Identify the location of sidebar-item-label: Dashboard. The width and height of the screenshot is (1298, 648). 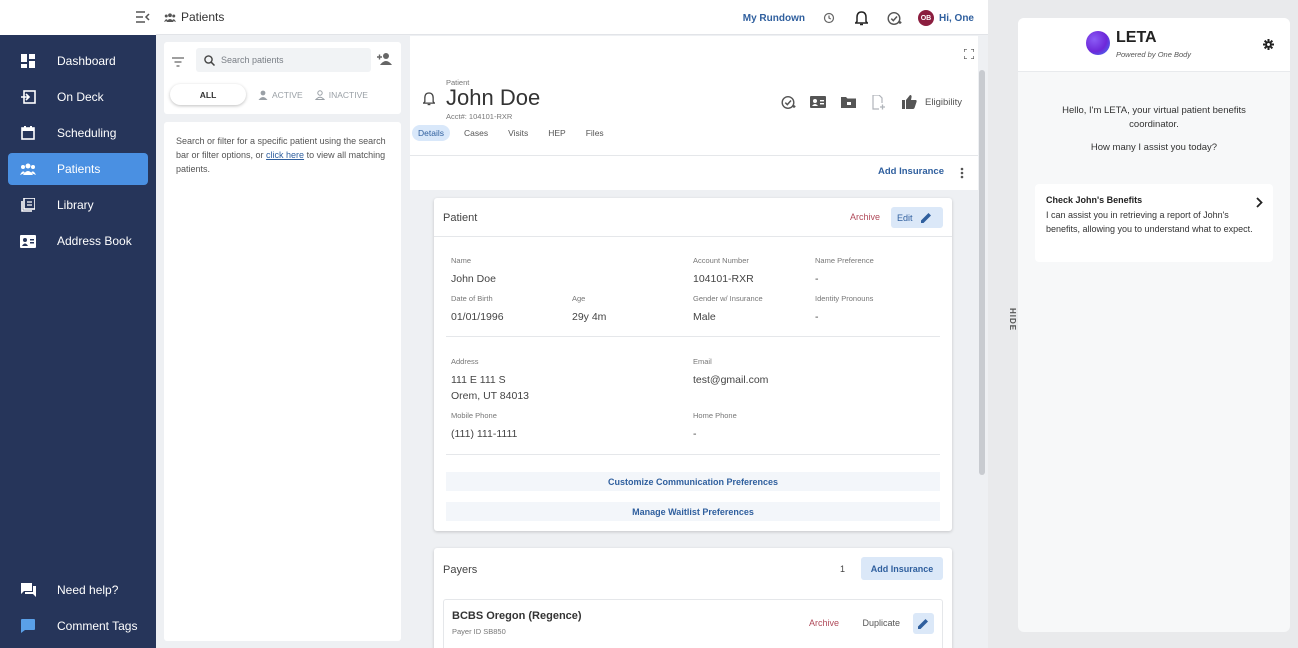
(86, 61).